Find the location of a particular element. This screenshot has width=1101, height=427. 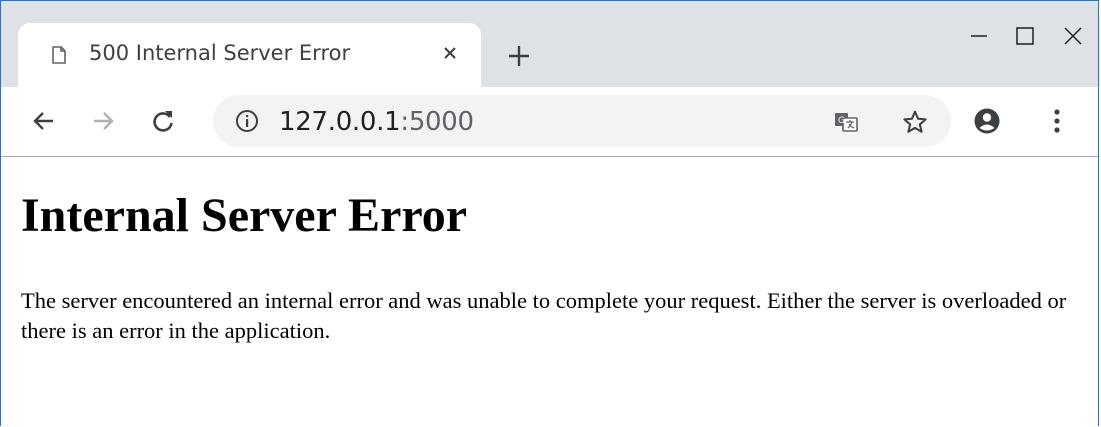

maximize-icon is located at coordinates (1025, 36).